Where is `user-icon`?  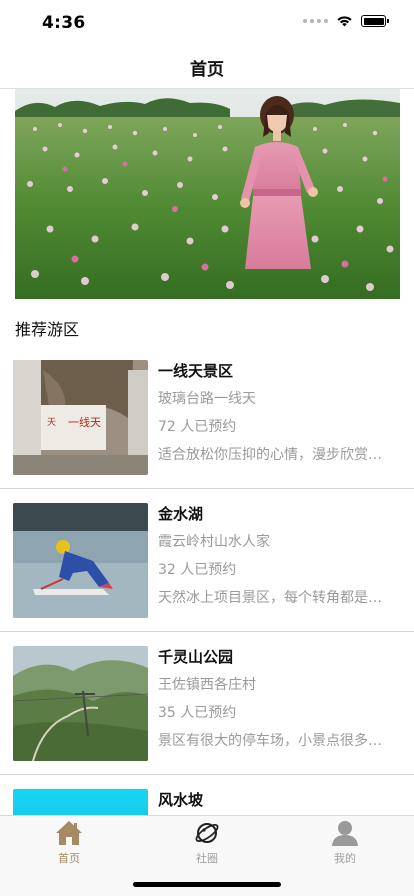 user-icon is located at coordinates (345, 833).